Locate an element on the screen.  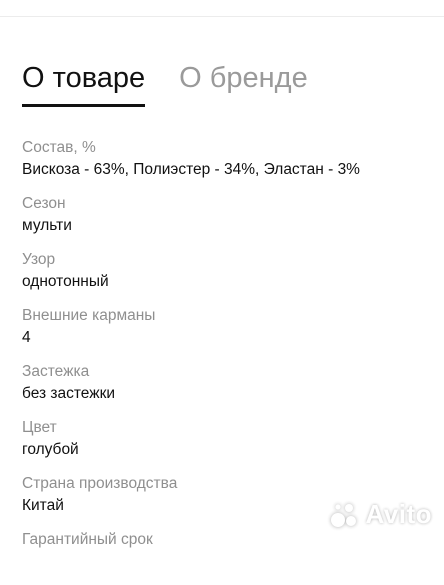
tab-bar: О товаре О бренде is located at coordinates (182, 82).